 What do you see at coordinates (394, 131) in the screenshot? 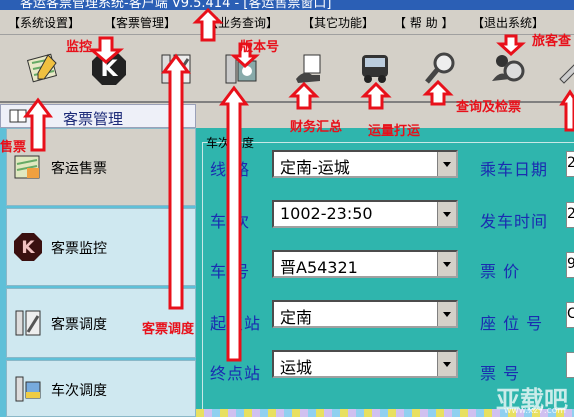
I see `annotation-transport: 运量打运` at bounding box center [394, 131].